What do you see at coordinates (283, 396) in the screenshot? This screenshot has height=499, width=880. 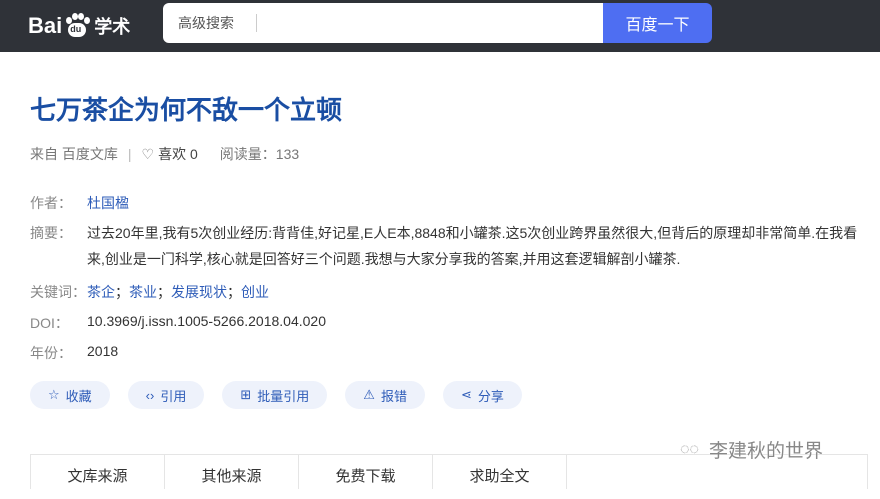 I see `batch-cite-label: 批量引用` at bounding box center [283, 396].